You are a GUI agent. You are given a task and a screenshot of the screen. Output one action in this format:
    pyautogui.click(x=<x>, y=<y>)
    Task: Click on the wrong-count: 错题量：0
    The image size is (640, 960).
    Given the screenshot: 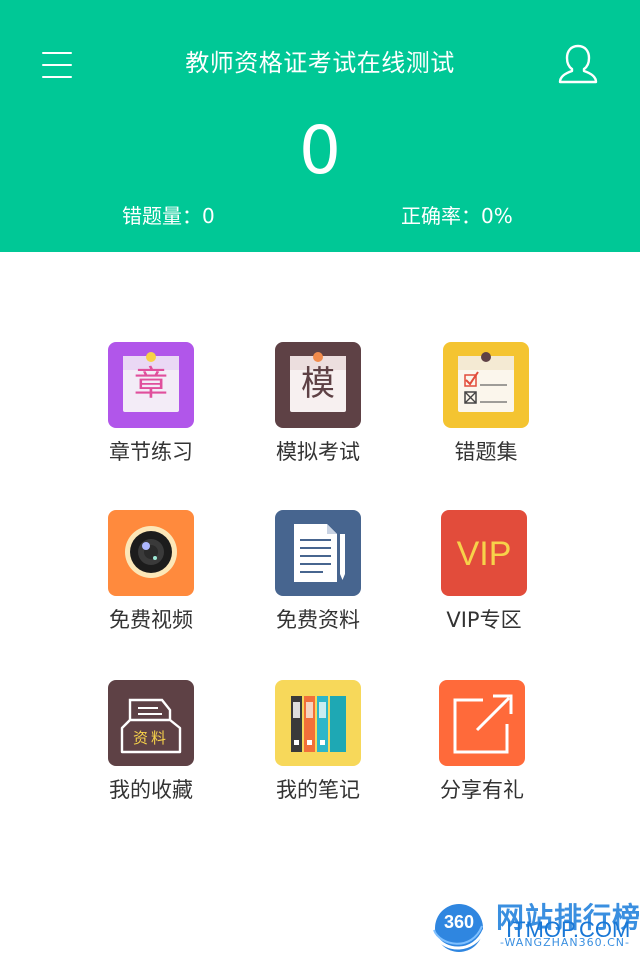 What is the action you would take?
    pyautogui.click(x=168, y=216)
    